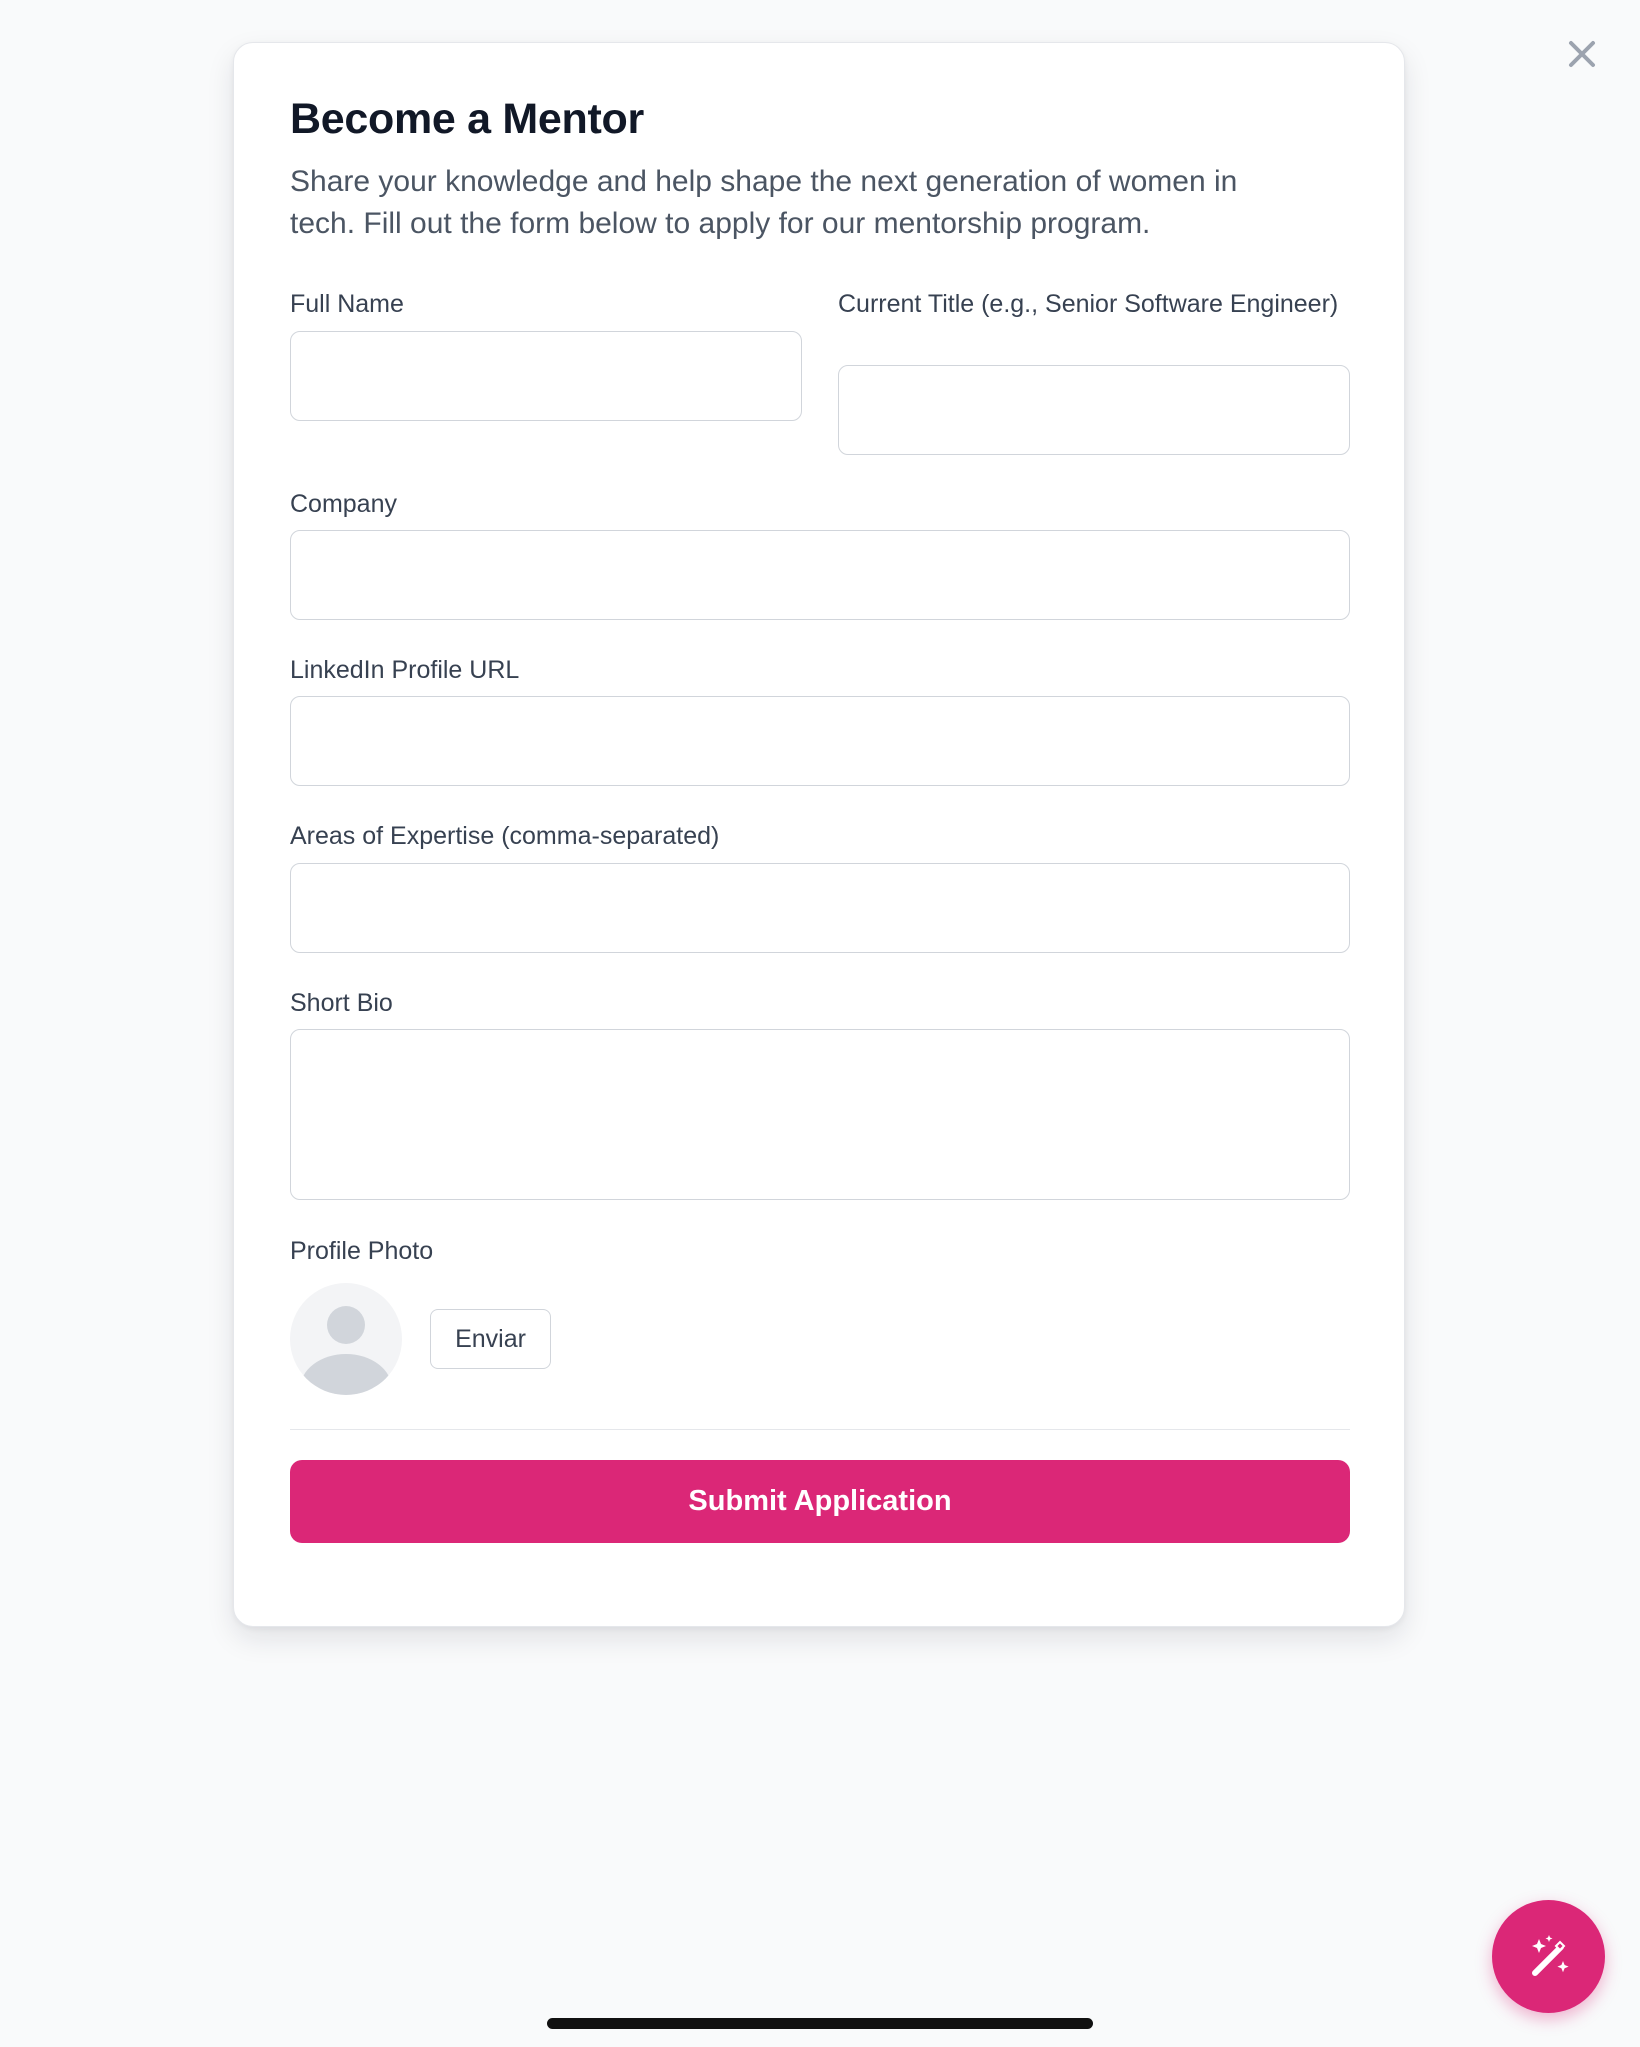 Image resolution: width=1640 pixels, height=2047 pixels. What do you see at coordinates (347, 304) in the screenshot?
I see `full-name-label: Full Name` at bounding box center [347, 304].